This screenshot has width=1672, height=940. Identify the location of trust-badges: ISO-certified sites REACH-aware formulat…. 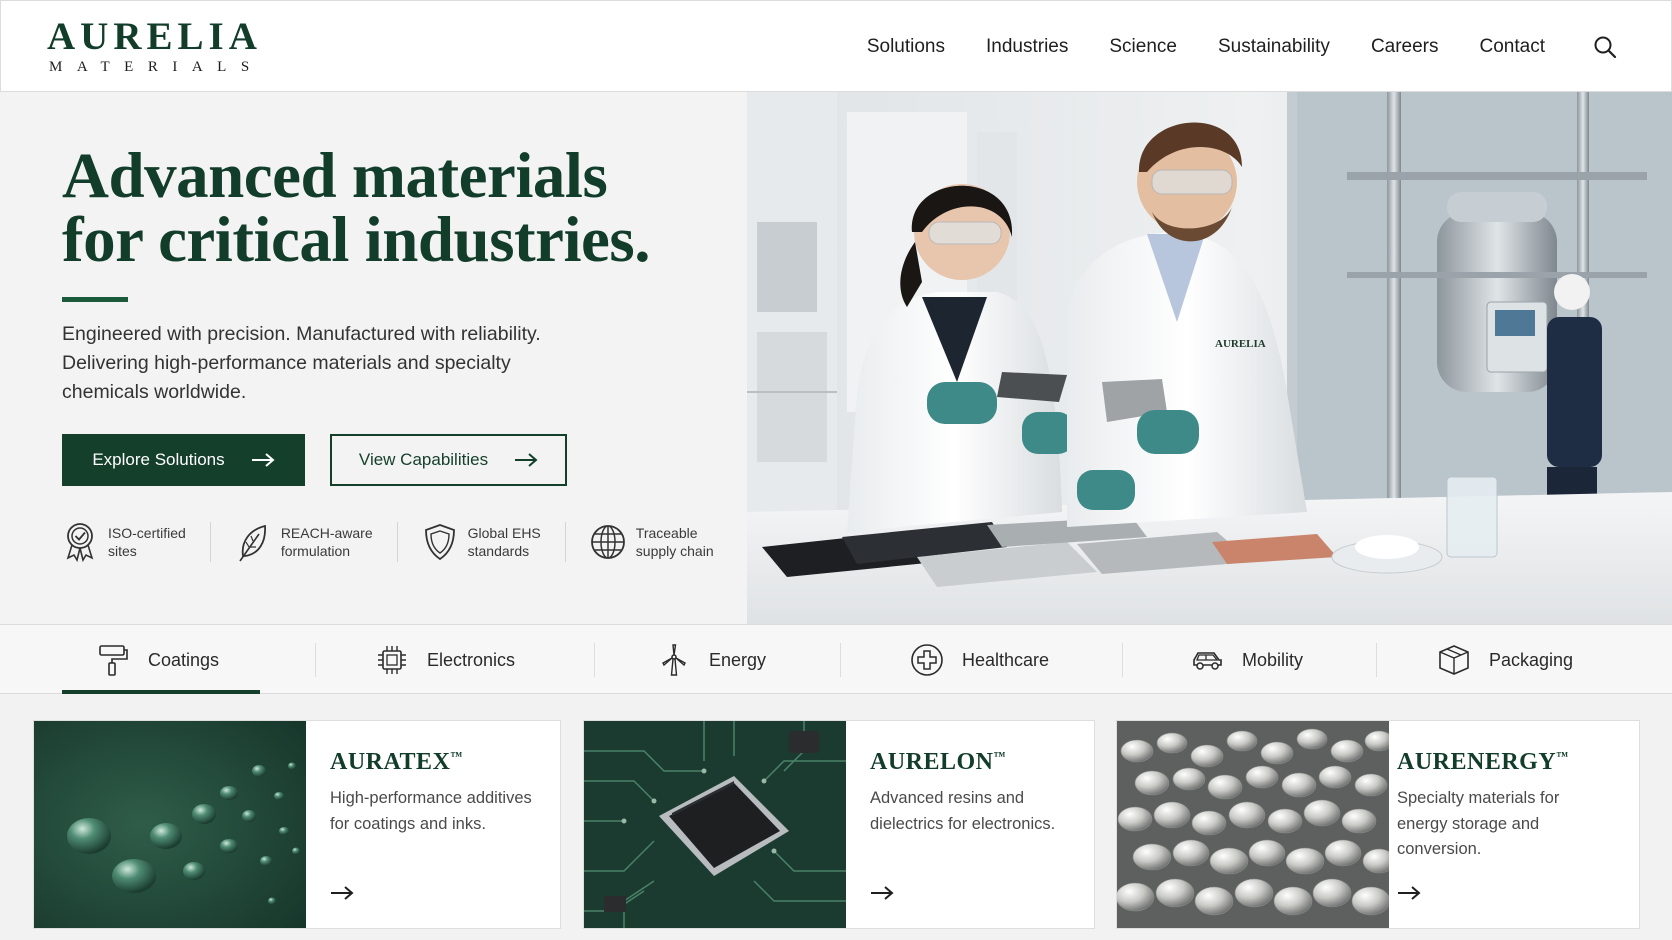
(388, 542).